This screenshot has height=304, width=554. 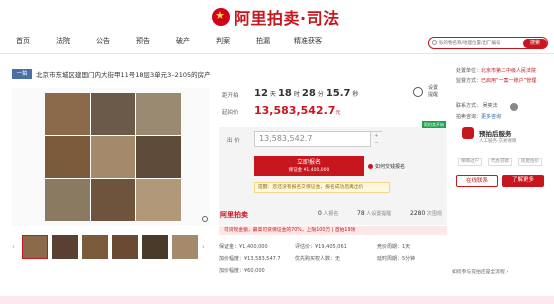 I want to click on nav-item-bargain: 拍漏, so click(x=263, y=41).